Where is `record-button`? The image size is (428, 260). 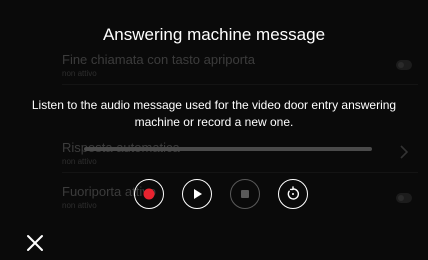
record-button is located at coordinates (149, 194).